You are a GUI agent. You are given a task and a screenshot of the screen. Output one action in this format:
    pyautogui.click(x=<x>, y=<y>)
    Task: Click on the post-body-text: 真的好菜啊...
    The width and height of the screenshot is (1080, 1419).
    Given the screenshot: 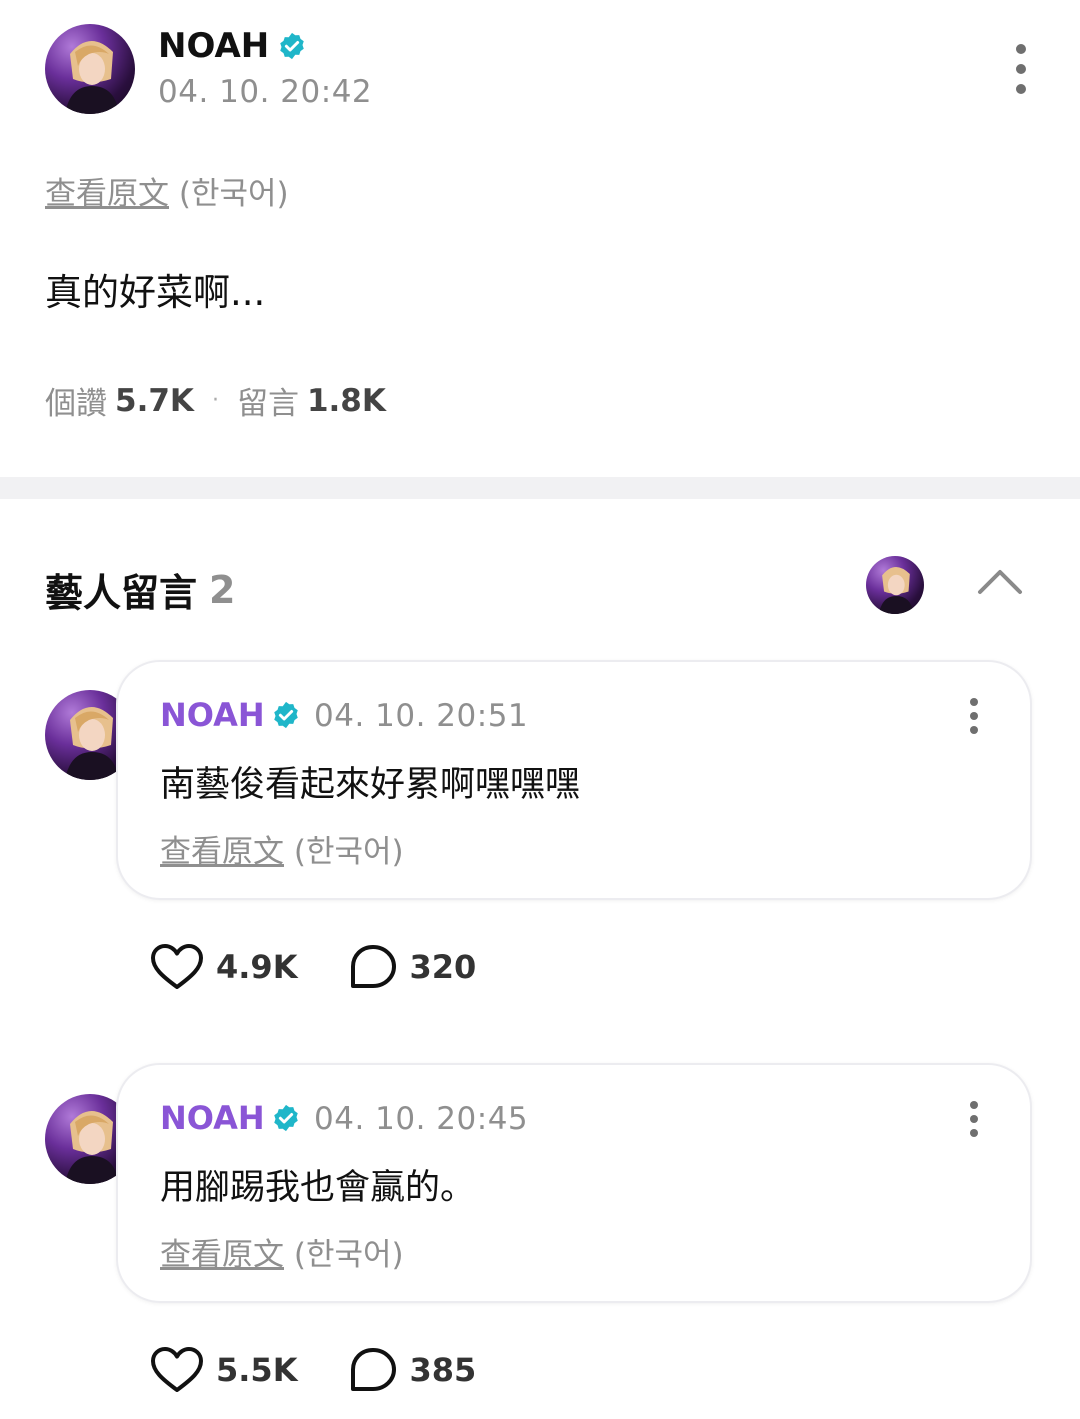 What is the action you would take?
    pyautogui.click(x=155, y=292)
    